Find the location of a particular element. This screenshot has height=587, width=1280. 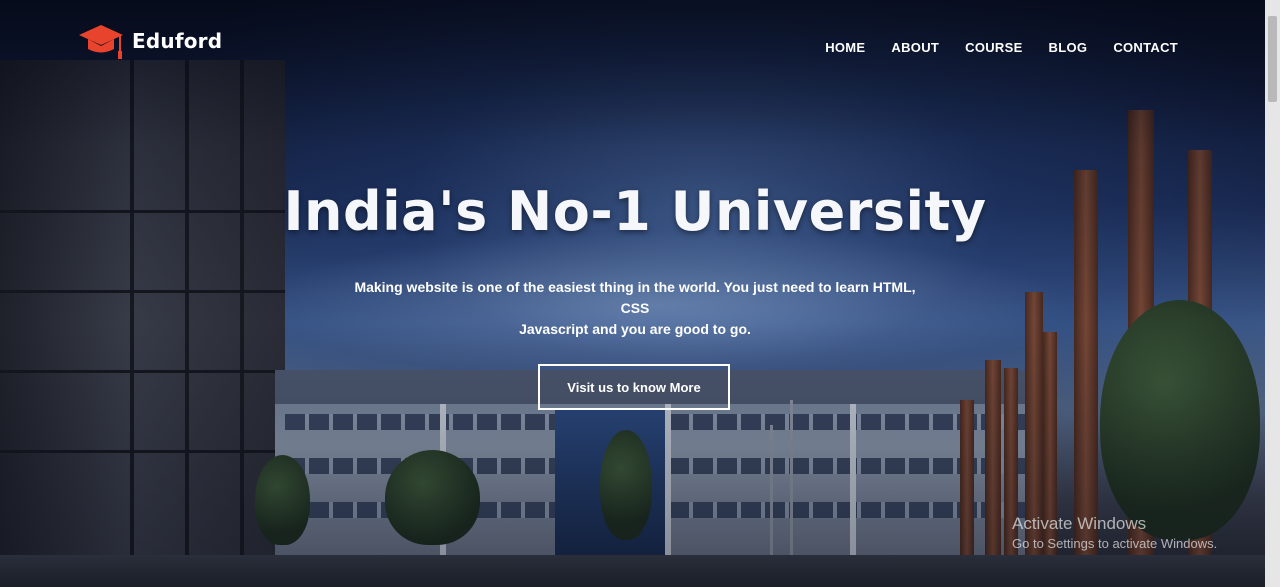

main-nav: HOME ABOUT COURSE BLOG CONTACT is located at coordinates (1001, 47).